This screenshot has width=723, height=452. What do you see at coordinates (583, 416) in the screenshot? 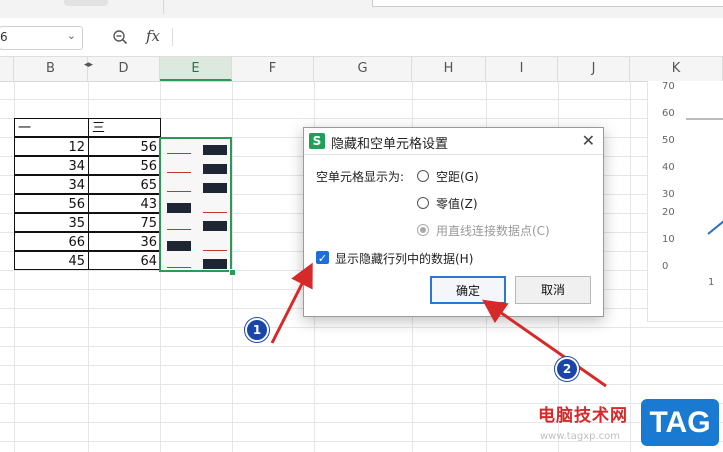
I see `watermark-text: 电脑技术网` at bounding box center [583, 416].